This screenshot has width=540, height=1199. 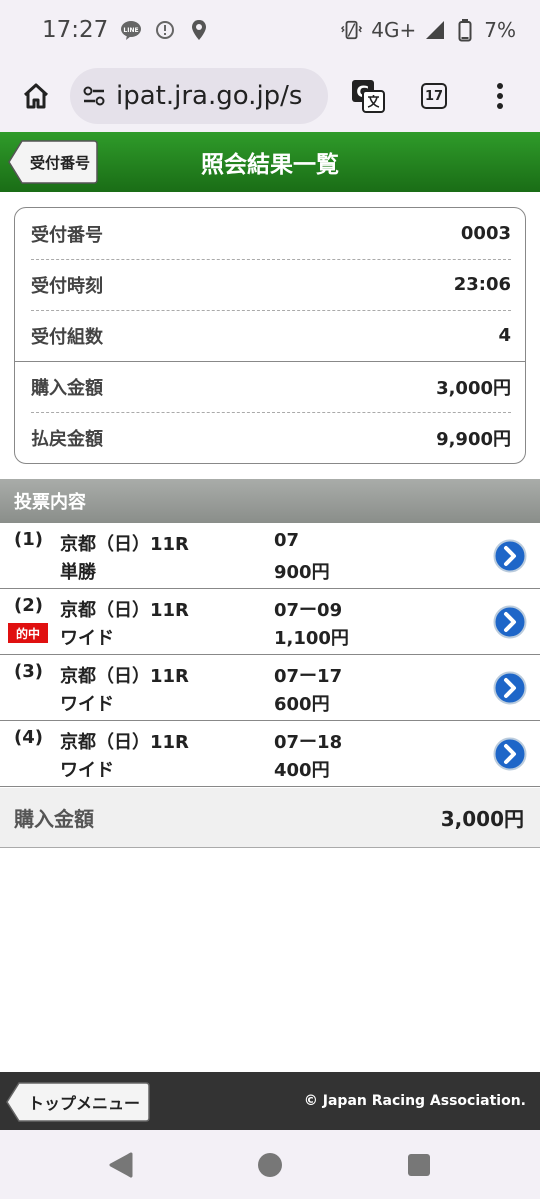 I want to click on alert-circle-icon, so click(x=165, y=30).